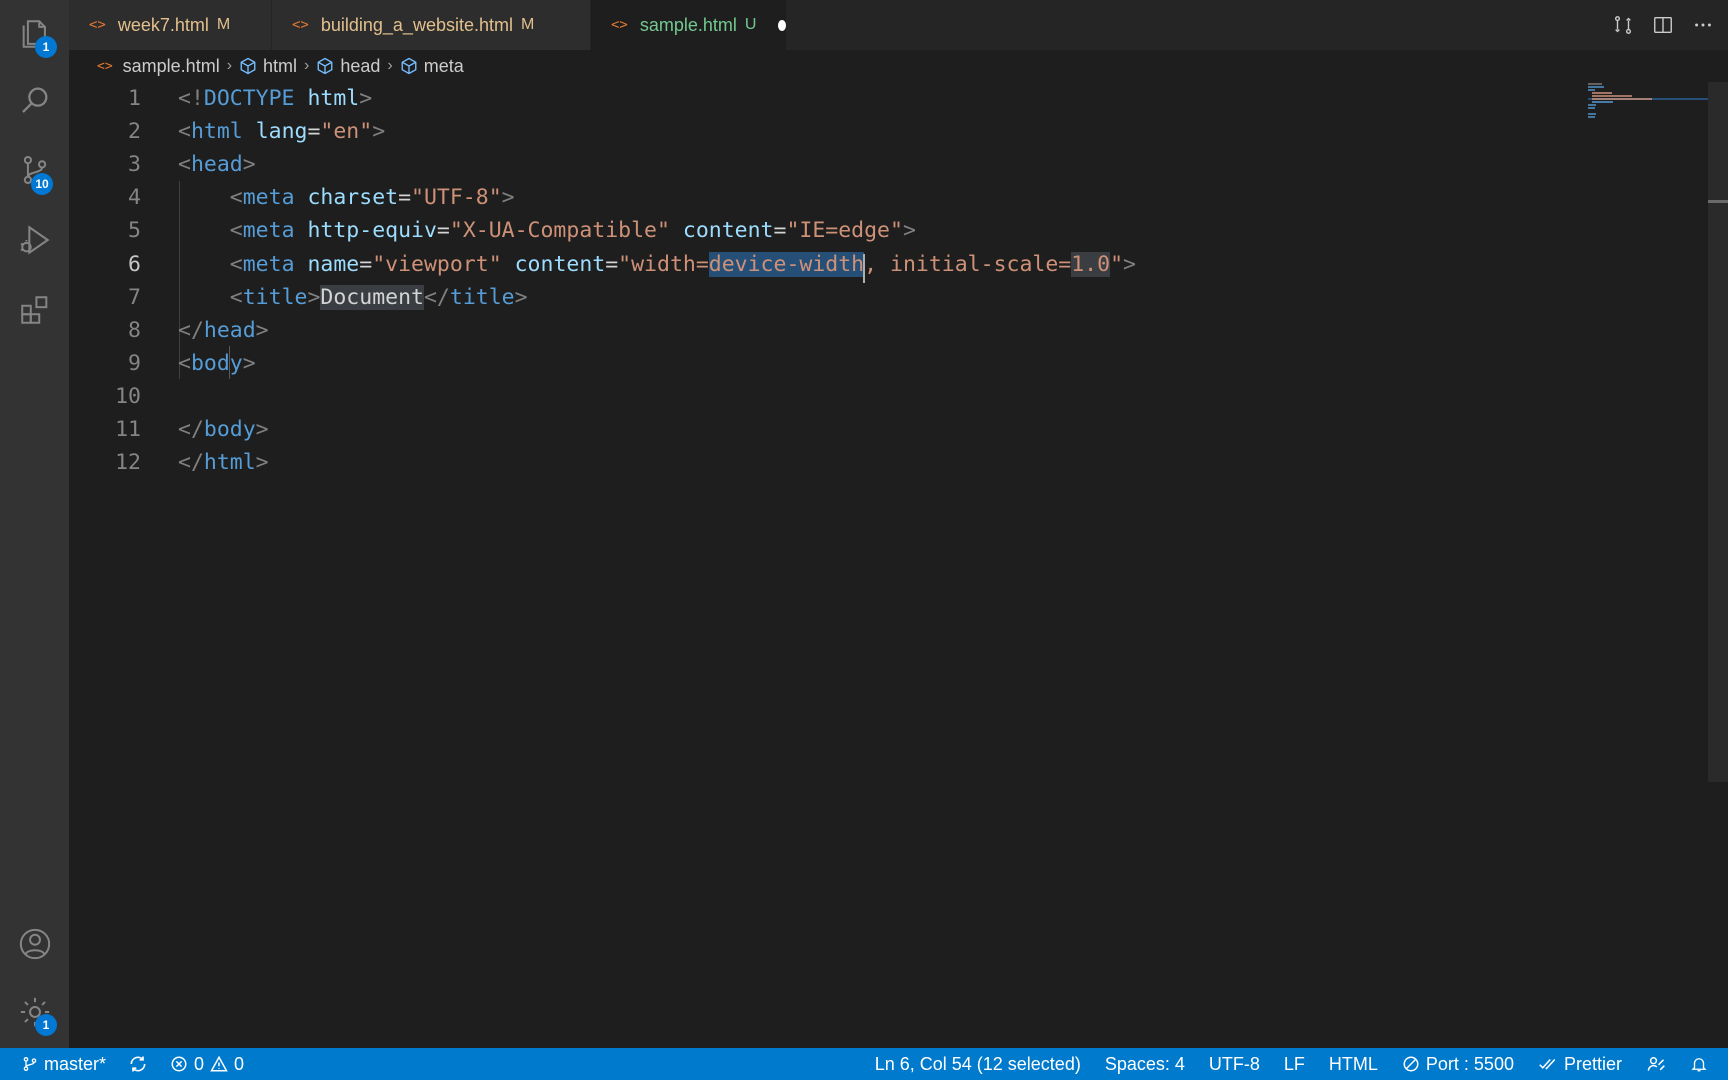  I want to click on extensions-icon, so click(33, 310).